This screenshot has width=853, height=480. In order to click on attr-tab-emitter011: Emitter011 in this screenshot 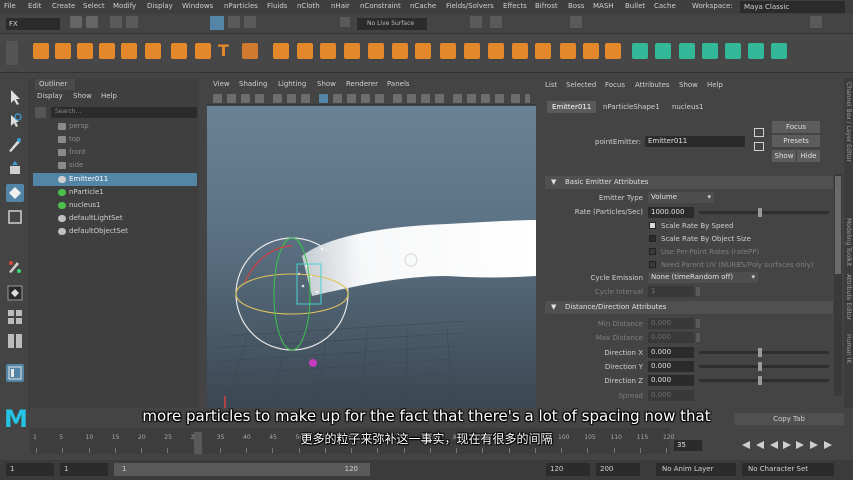, I will do `click(572, 107)`.